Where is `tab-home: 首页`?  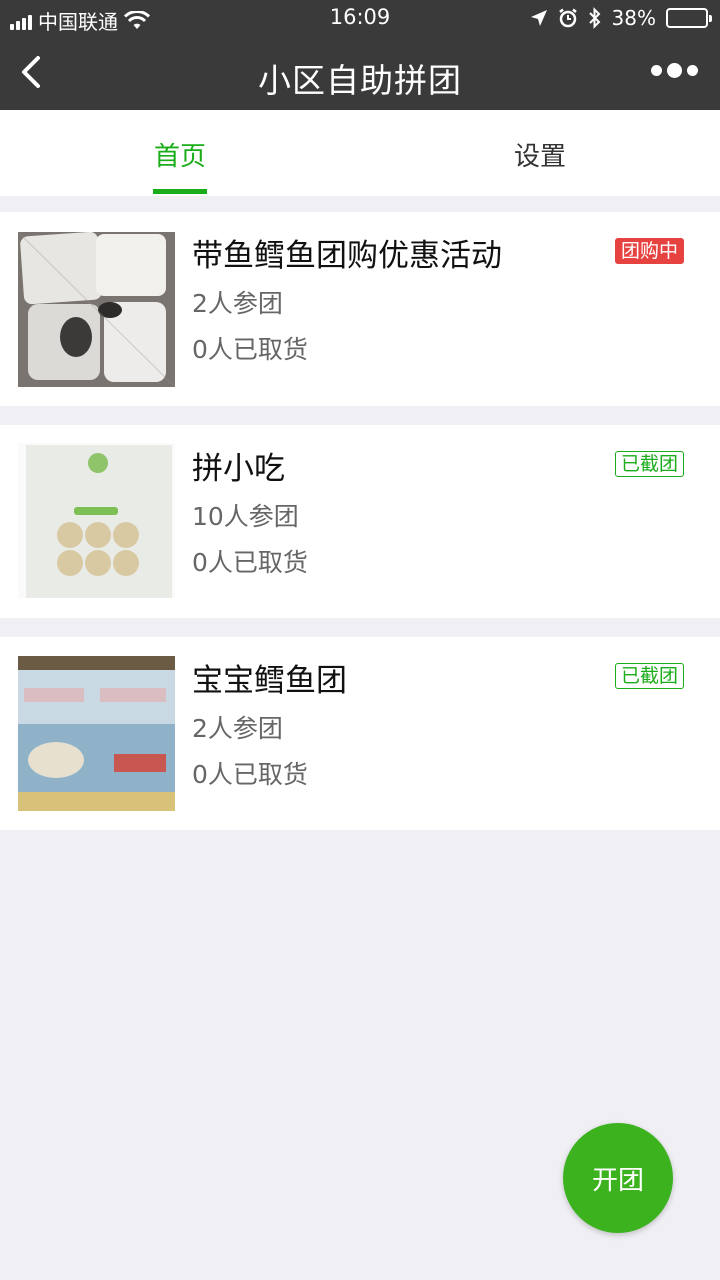
tab-home: 首页 is located at coordinates (180, 153).